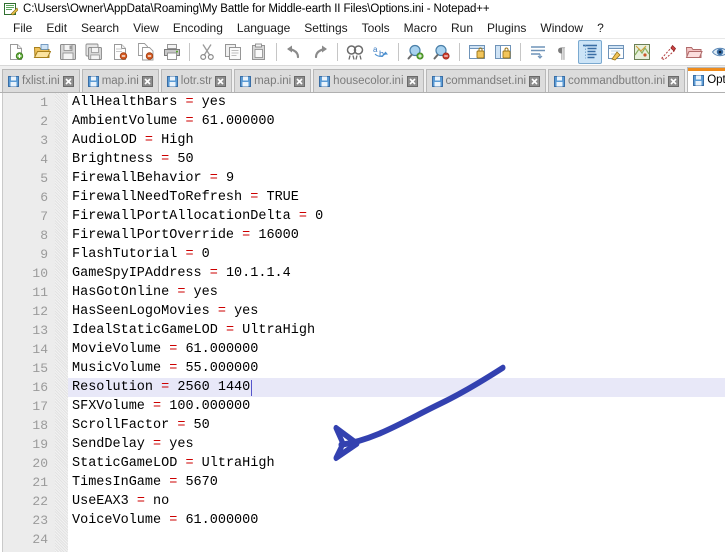 This screenshot has height=553, width=725. What do you see at coordinates (68, 52) in the screenshot?
I see `save-icon` at bounding box center [68, 52].